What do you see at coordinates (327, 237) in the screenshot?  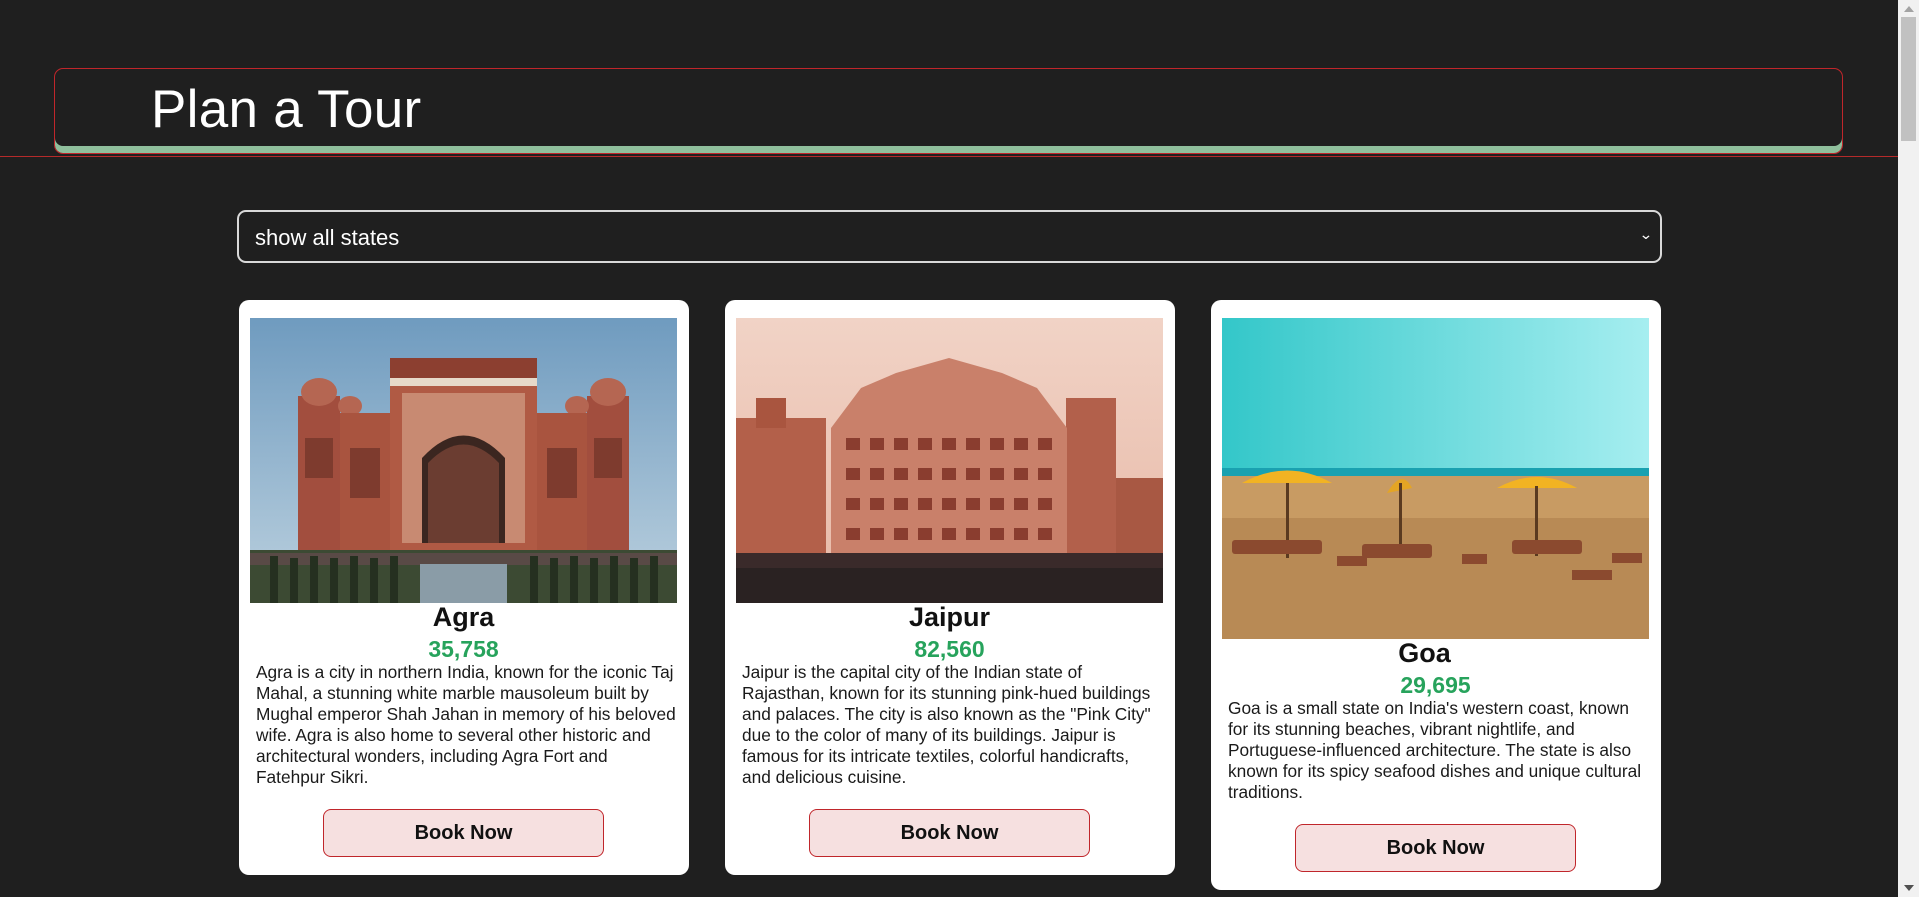 I see `state-filter-value: show all states` at bounding box center [327, 237].